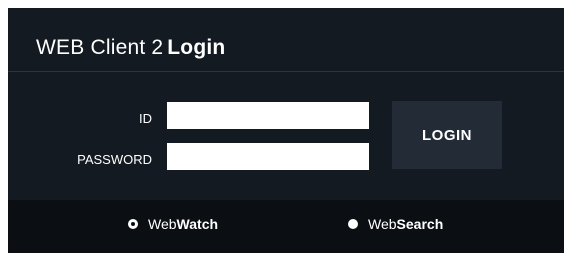 This screenshot has height=259, width=572. What do you see at coordinates (197, 224) in the screenshot?
I see `option-bold: Watch` at bounding box center [197, 224].